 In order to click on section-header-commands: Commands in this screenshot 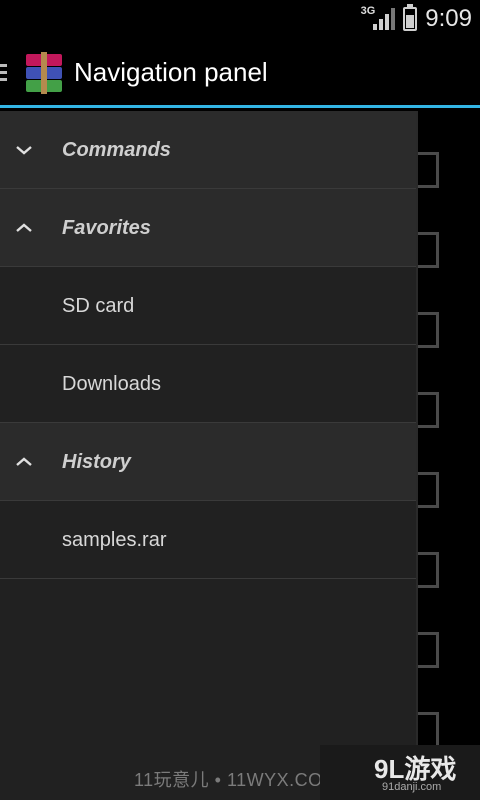, I will do `click(208, 150)`.